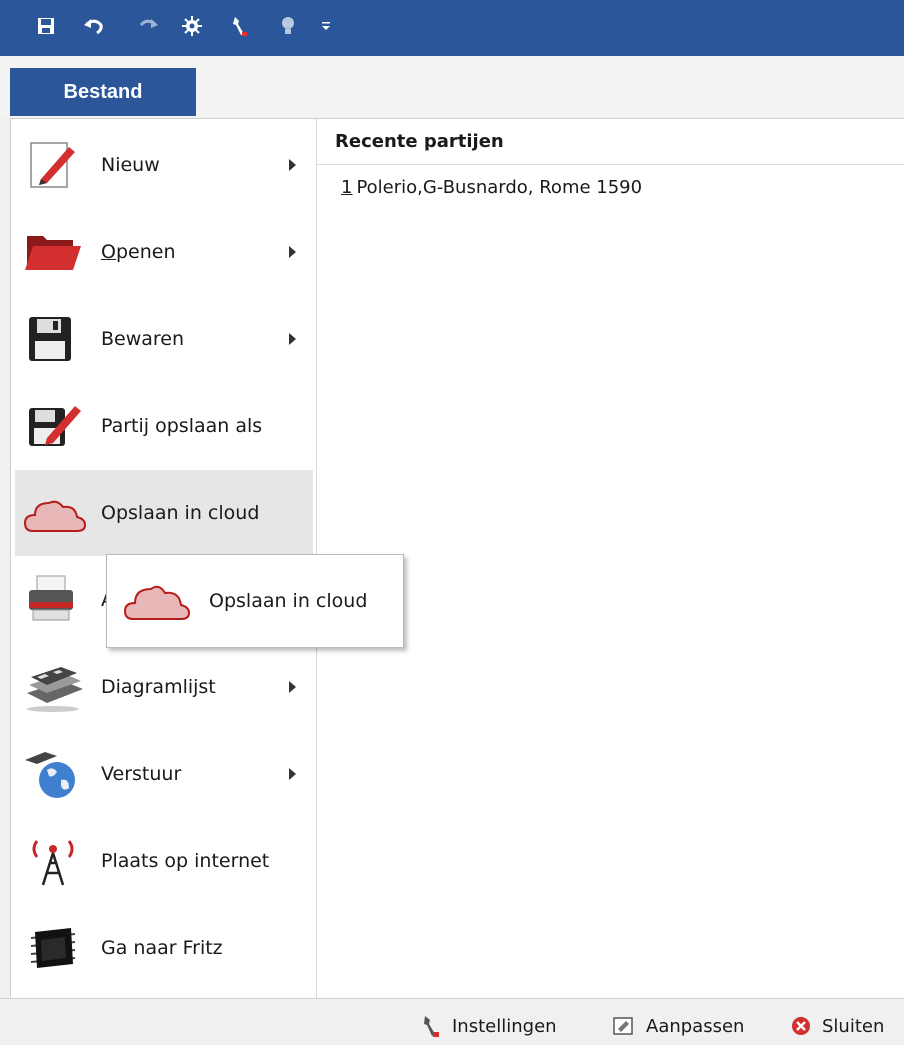 The height and width of the screenshot is (1045, 904). I want to click on new-document-icon, so click(53, 165).